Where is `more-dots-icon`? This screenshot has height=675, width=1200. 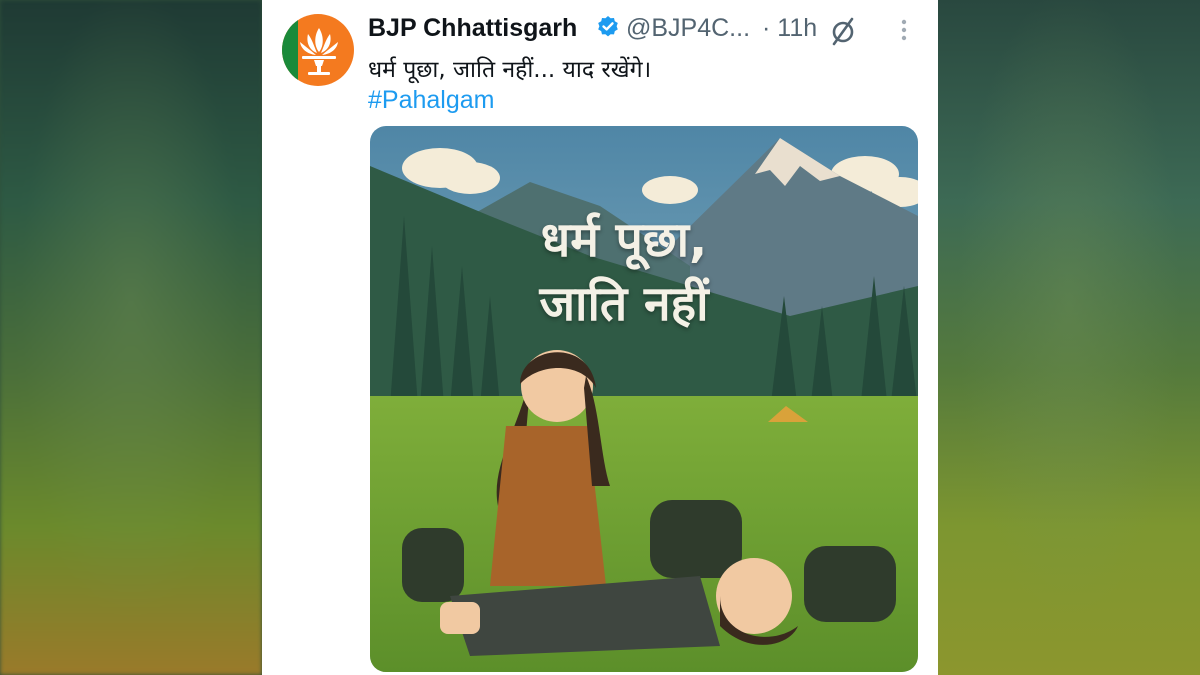 more-dots-icon is located at coordinates (904, 30).